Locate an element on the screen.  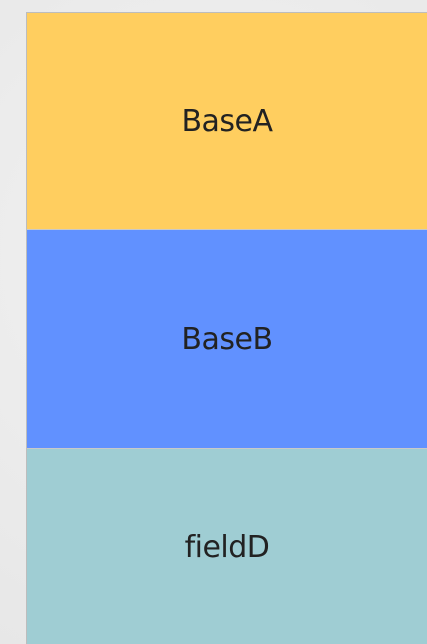
block-field-d-label: fieldD is located at coordinates (227, 547).